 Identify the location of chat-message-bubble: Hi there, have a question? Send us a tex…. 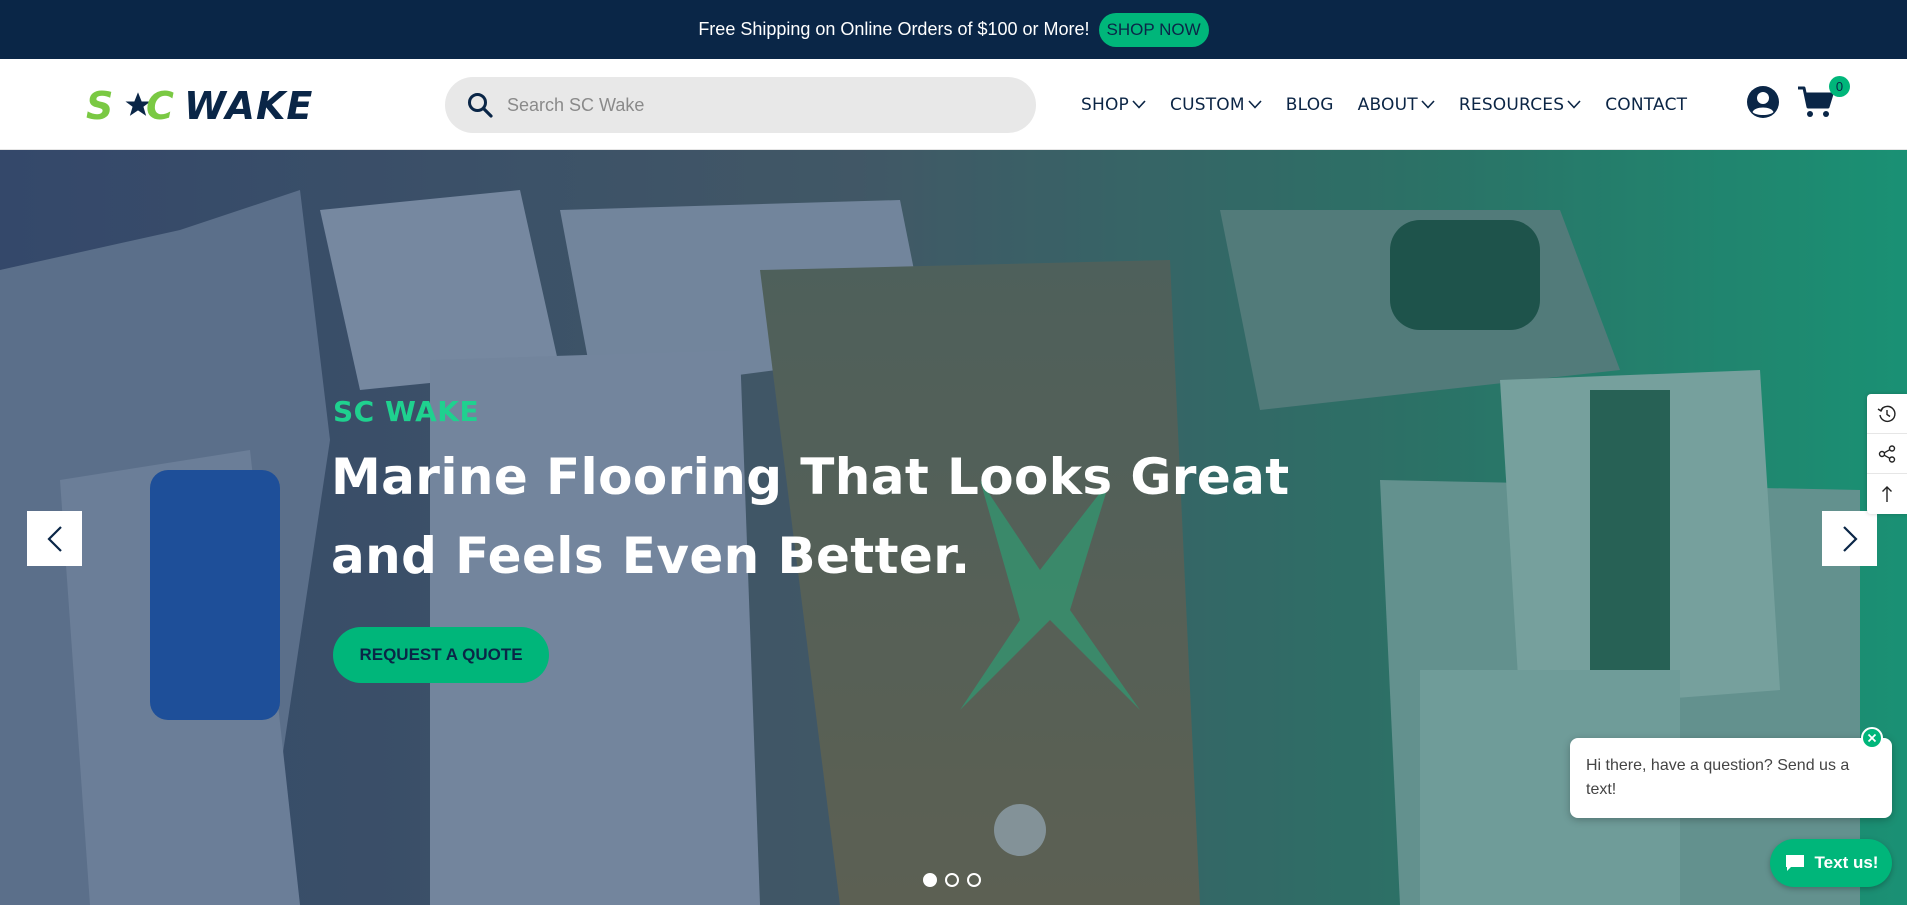
(1731, 778).